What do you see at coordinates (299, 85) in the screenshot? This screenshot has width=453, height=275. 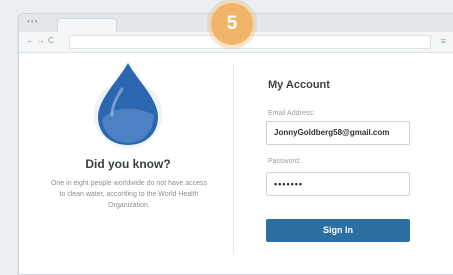 I see `account-title: My Account` at bounding box center [299, 85].